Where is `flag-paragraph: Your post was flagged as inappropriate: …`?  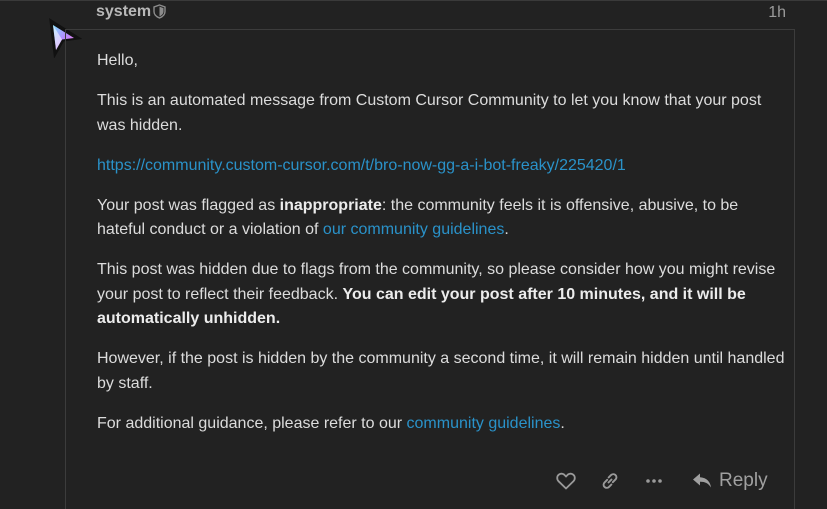
flag-paragraph: Your post was flagged as inappropriate: … is located at coordinates (442, 218).